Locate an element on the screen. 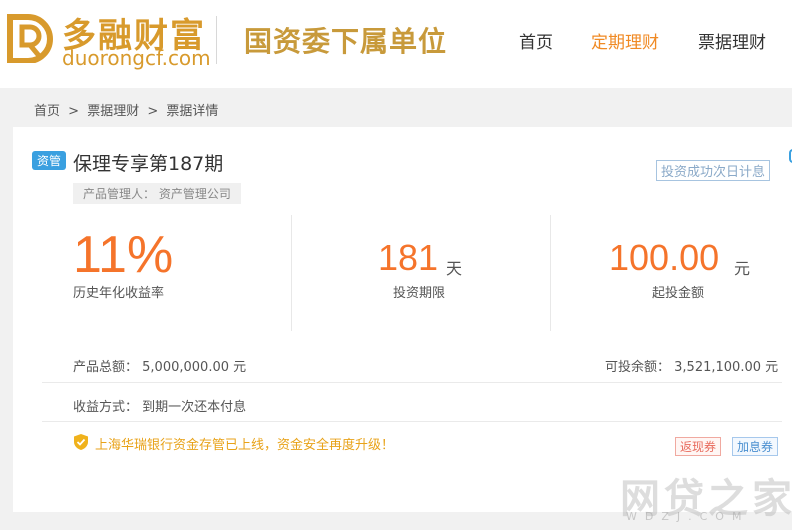 Image resolution: width=792 pixels, height=530 pixels. shield-icon is located at coordinates (81, 442).